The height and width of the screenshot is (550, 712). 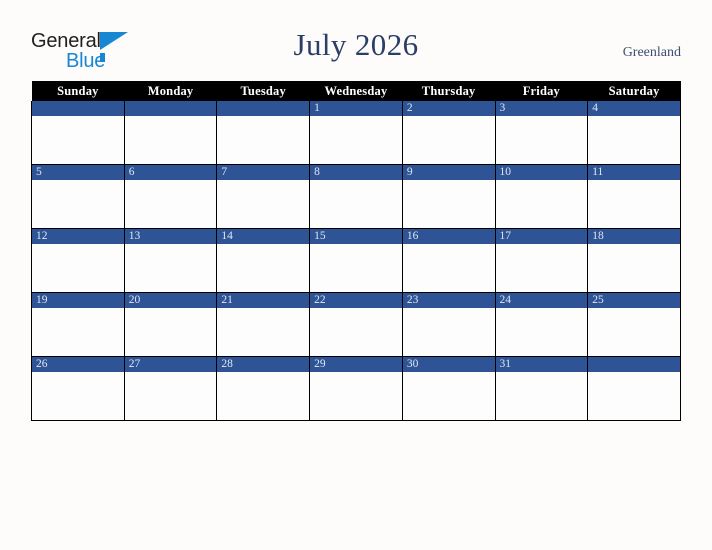 I want to click on day-number: 13, so click(x=170, y=236).